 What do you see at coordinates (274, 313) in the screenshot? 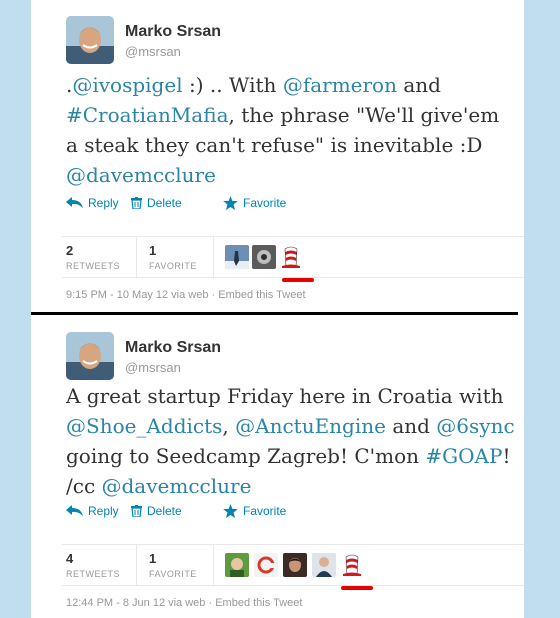
I see `tweet-divider` at bounding box center [274, 313].